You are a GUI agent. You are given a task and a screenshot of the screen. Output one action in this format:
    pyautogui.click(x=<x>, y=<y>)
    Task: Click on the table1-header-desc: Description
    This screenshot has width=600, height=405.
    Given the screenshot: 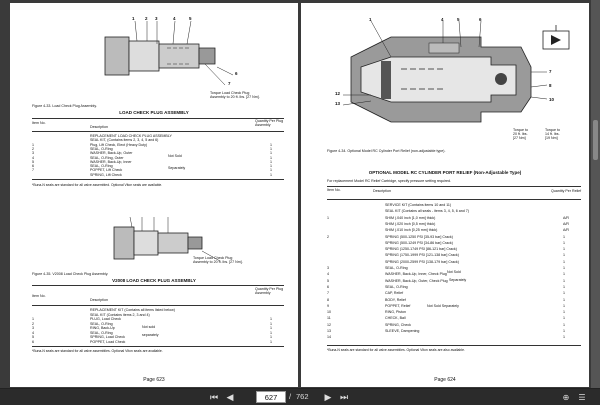 What is the action you would take?
    pyautogui.click(x=99, y=127)
    